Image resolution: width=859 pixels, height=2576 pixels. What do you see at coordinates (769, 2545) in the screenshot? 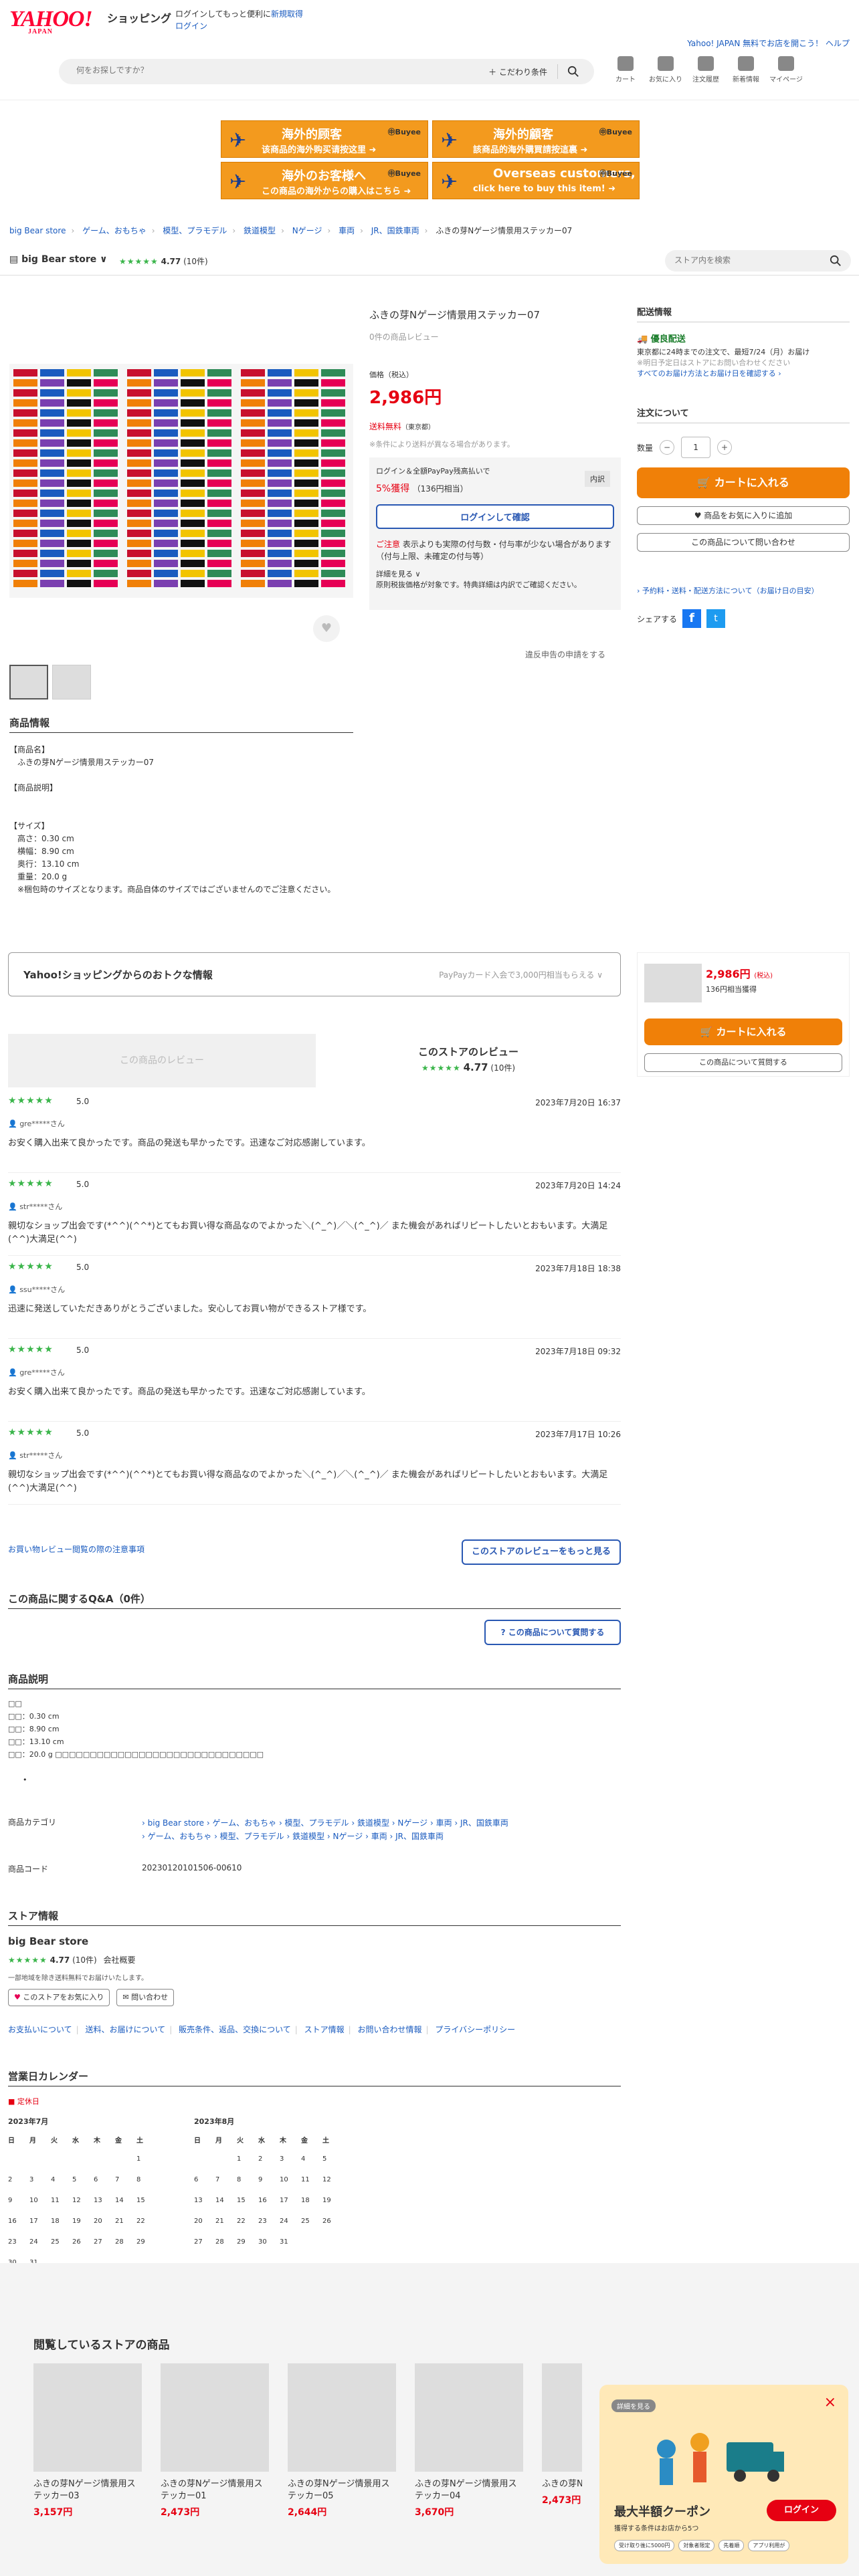
I see `coupon-tag: アプリ利用が` at bounding box center [769, 2545].